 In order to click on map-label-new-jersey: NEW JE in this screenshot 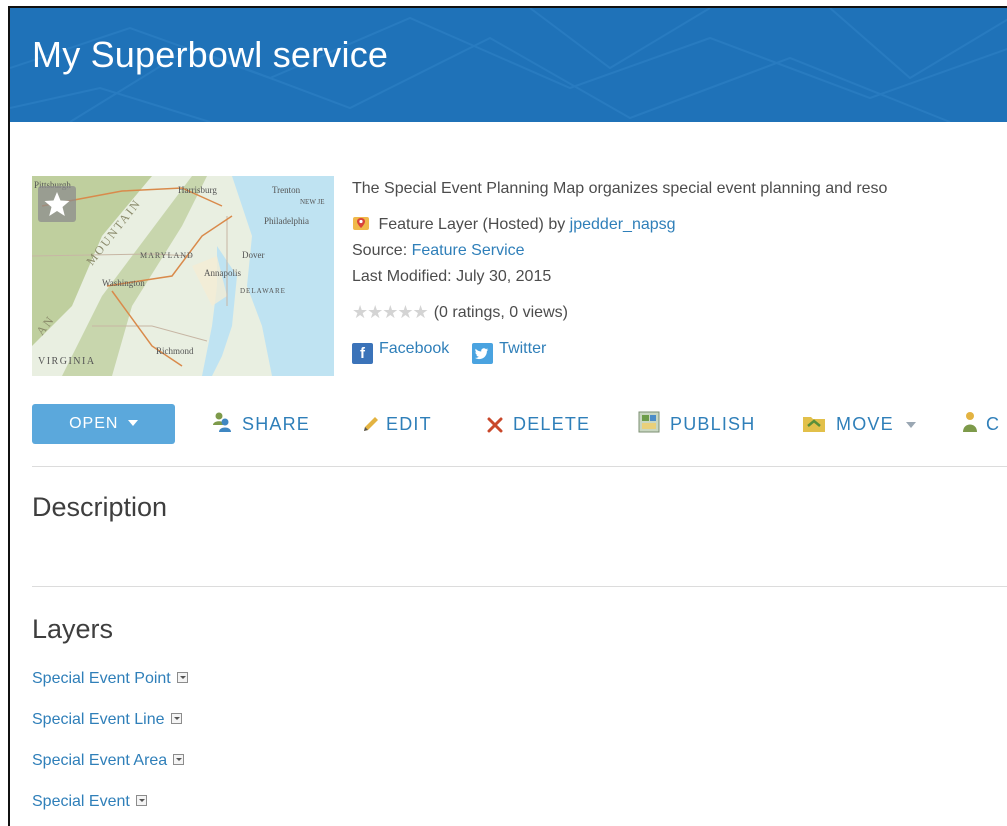, I will do `click(312, 202)`.